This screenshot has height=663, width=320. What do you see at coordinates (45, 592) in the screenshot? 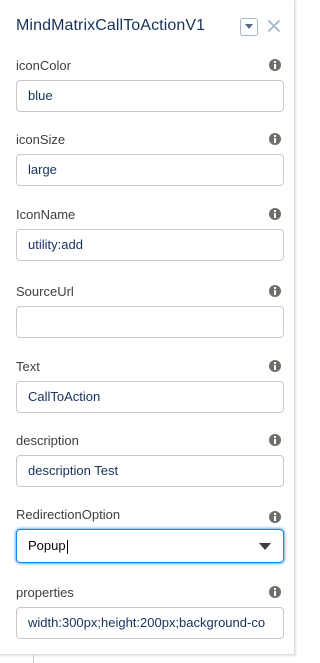
I see `field-label: properties` at bounding box center [45, 592].